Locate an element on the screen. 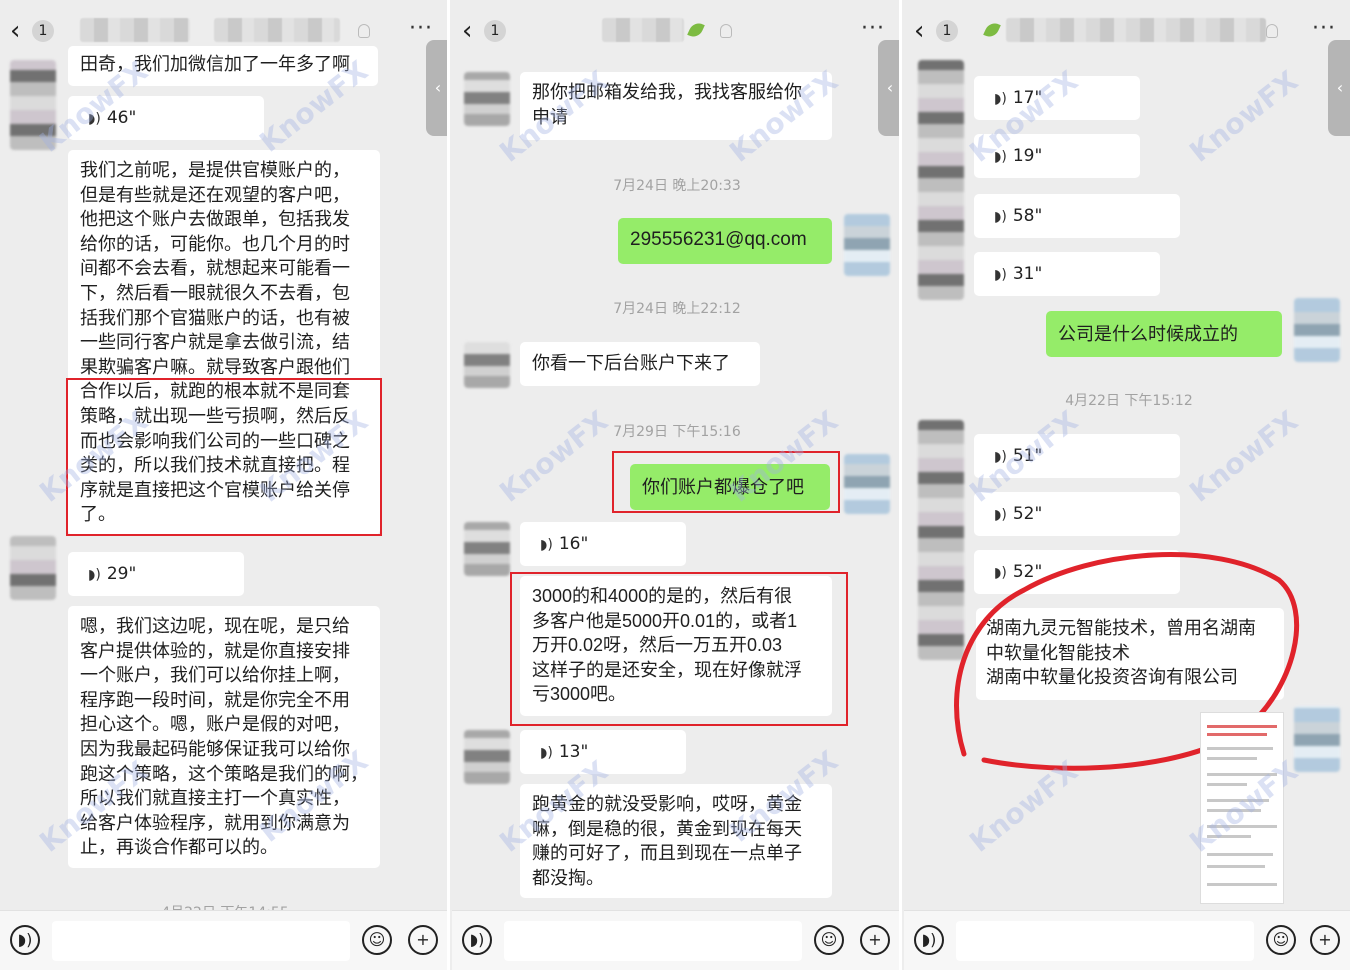 This screenshot has width=1350, height=970. voice-message: ◗) 19" is located at coordinates (1057, 156).